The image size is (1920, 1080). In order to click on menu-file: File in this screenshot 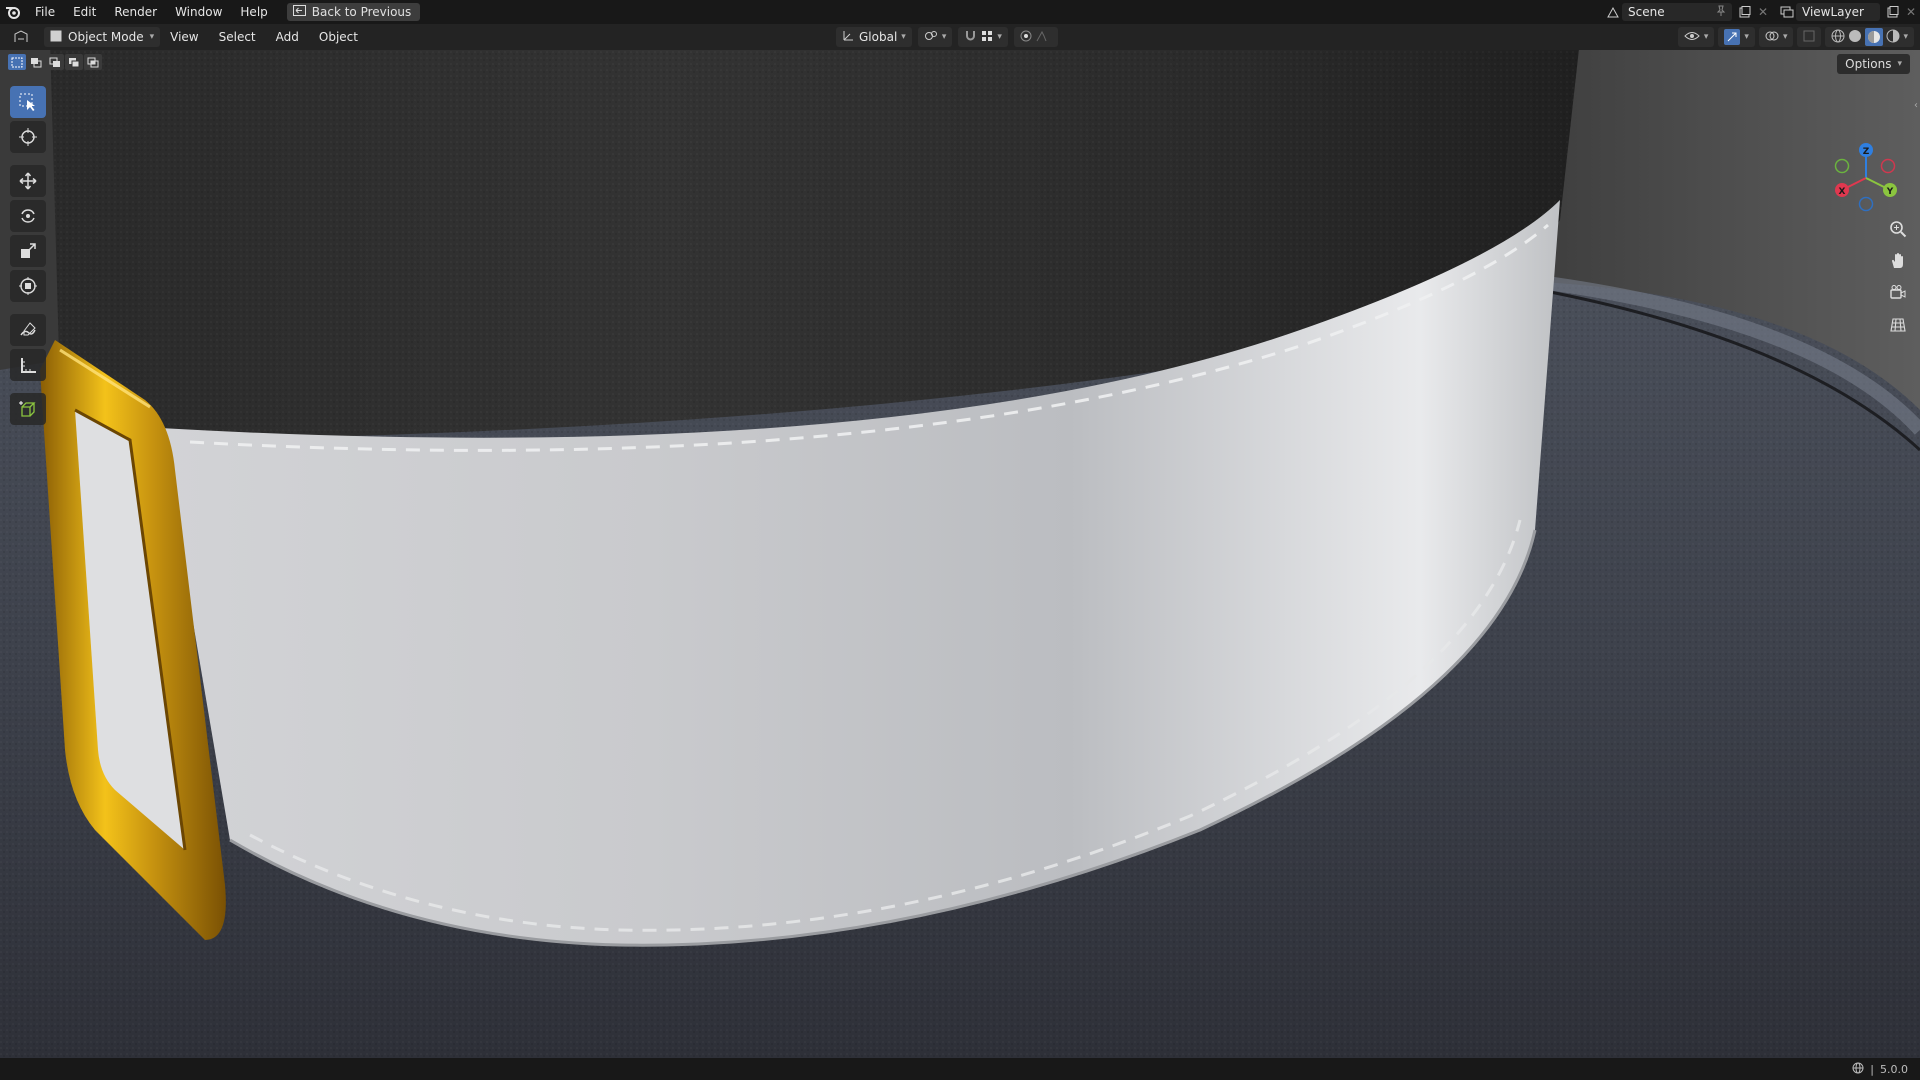, I will do `click(45, 12)`.